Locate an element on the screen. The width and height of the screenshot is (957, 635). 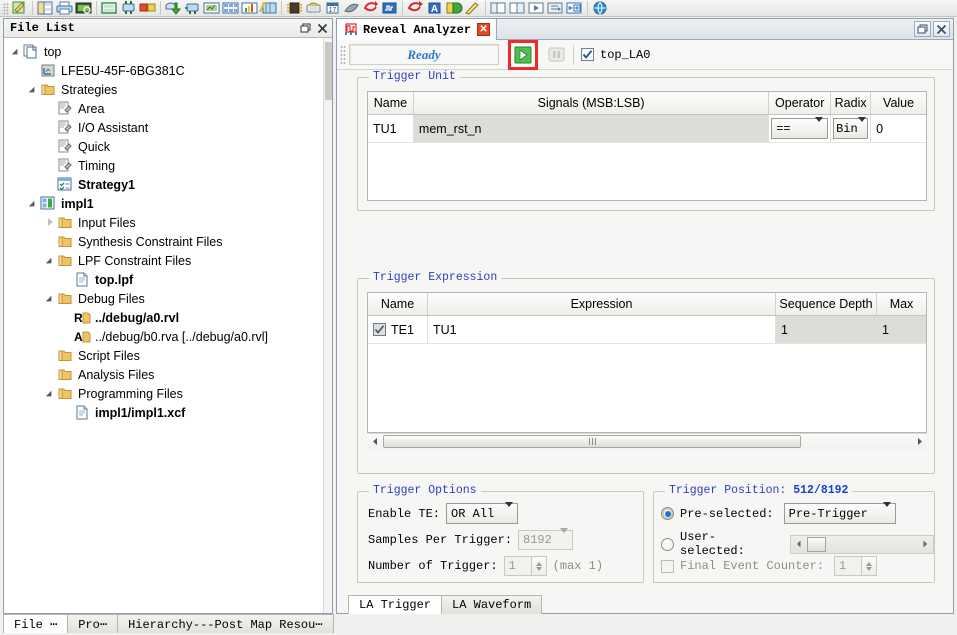
column-header-radix: Radix is located at coordinates (851, 103).